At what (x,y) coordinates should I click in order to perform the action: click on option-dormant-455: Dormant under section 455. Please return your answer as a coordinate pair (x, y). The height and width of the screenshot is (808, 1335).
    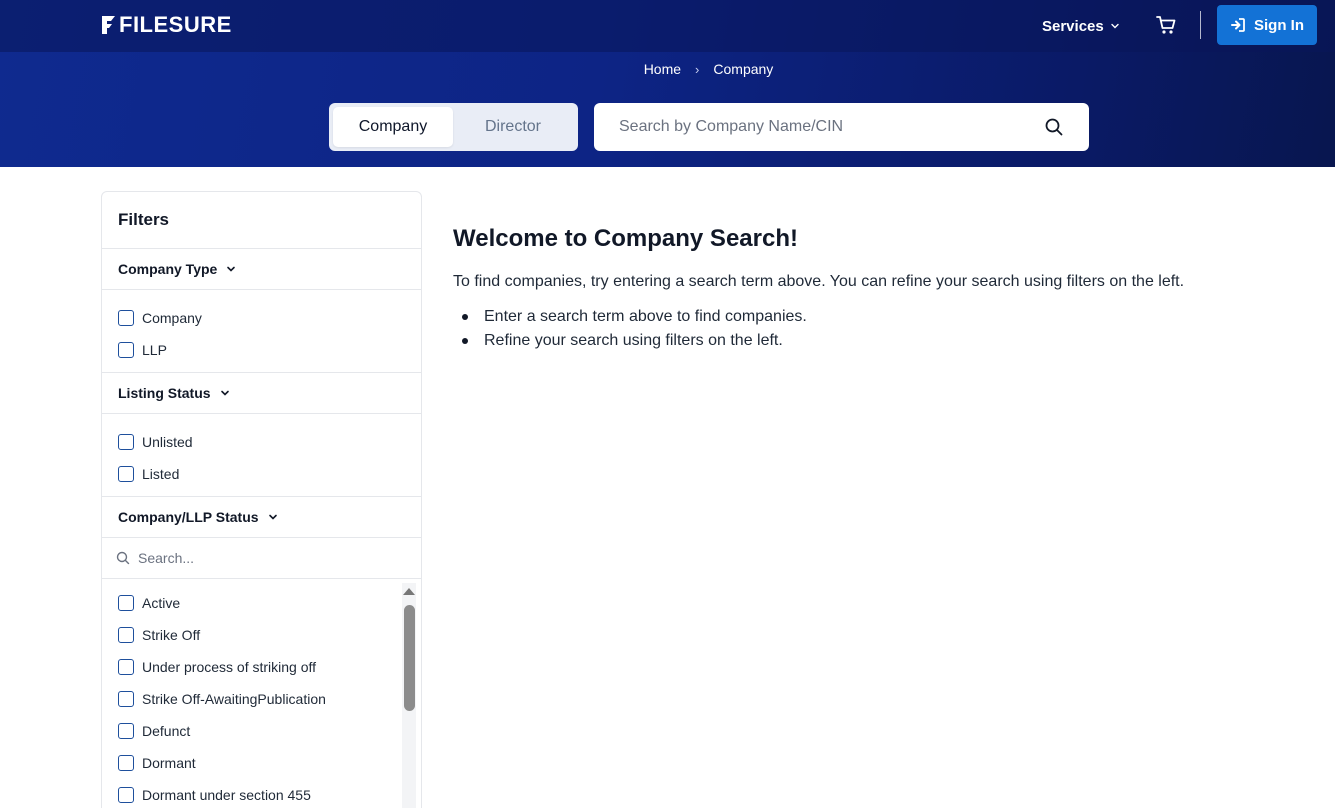
    Looking at the image, I should click on (269, 793).